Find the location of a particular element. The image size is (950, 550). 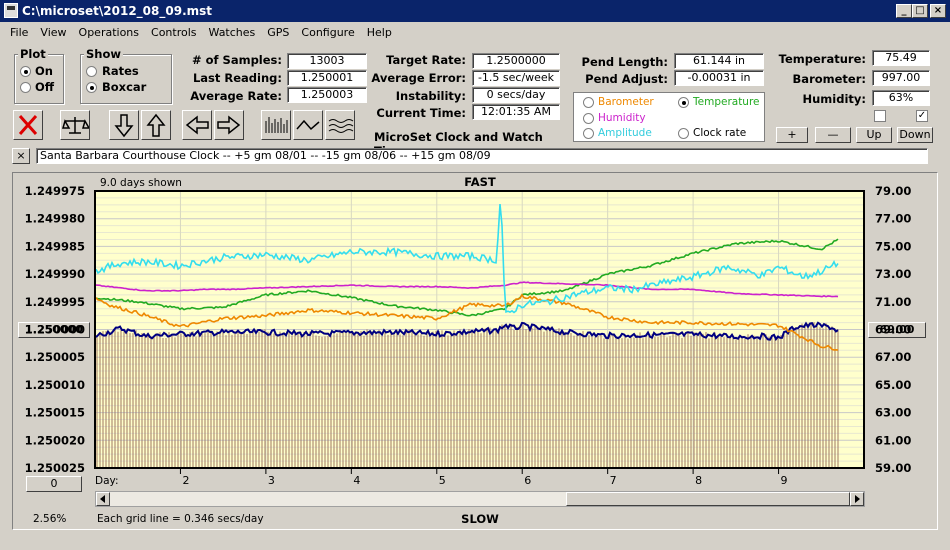

left-axis-tick: 1.250025 is located at coordinates (55, 468).